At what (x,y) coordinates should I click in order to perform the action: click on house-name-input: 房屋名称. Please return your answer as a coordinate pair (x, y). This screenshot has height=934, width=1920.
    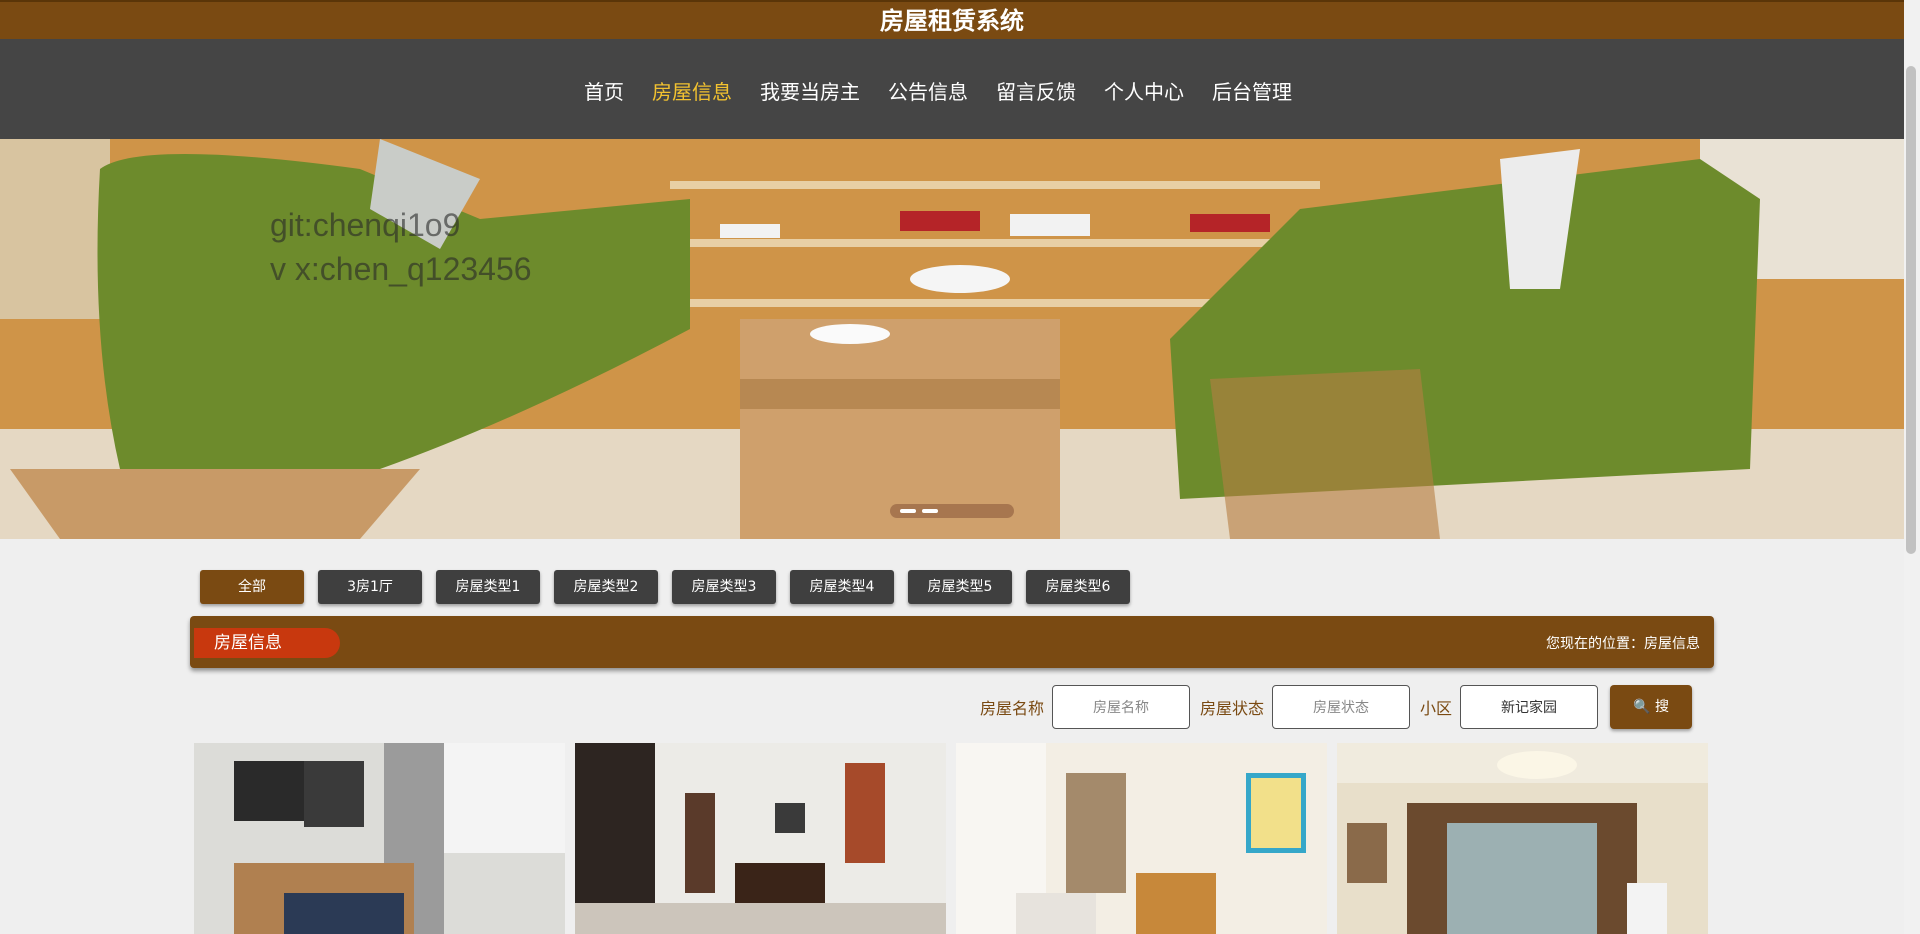
    Looking at the image, I should click on (1121, 707).